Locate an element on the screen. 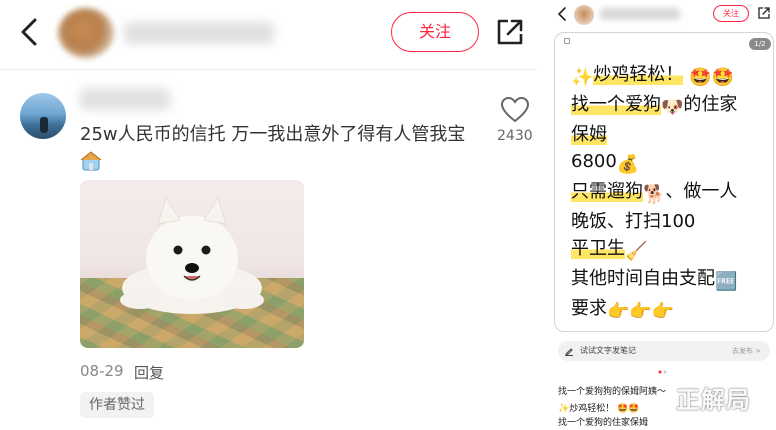 Image resolution: width=776 pixels, height=430 pixels. carousel-dots is located at coordinates (662, 372).